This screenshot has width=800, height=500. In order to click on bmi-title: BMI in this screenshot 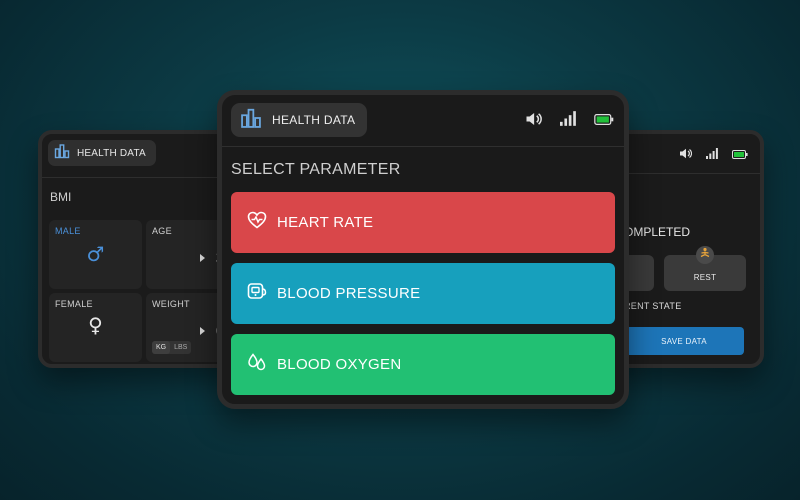, I will do `click(61, 197)`.